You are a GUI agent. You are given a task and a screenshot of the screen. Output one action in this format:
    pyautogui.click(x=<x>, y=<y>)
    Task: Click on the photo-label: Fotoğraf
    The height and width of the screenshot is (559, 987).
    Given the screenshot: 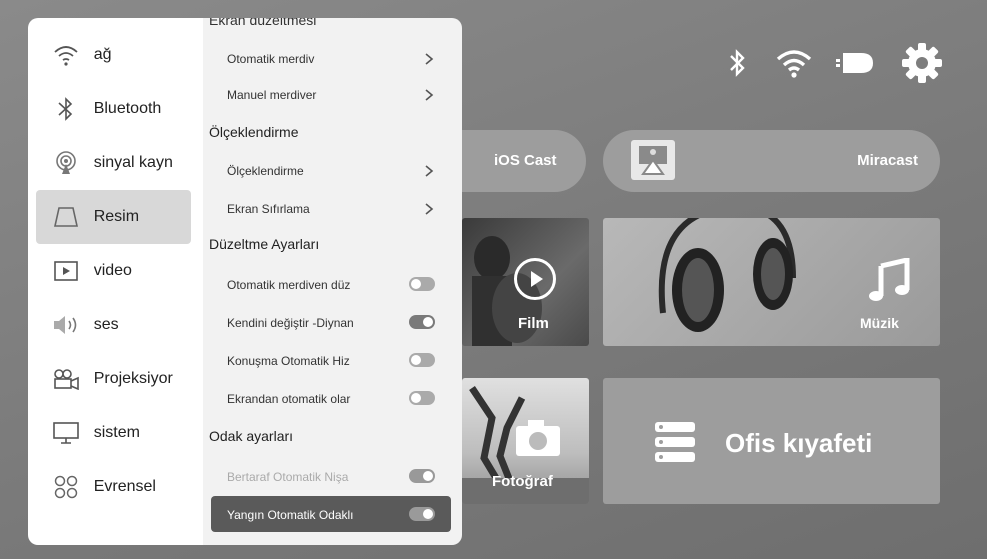 What is the action you would take?
    pyautogui.click(x=522, y=481)
    